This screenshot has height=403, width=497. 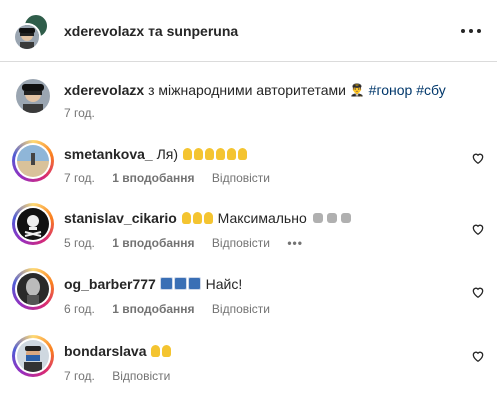 I want to click on comment-4-meta: 7 год. Відповісти, so click(x=124, y=376).